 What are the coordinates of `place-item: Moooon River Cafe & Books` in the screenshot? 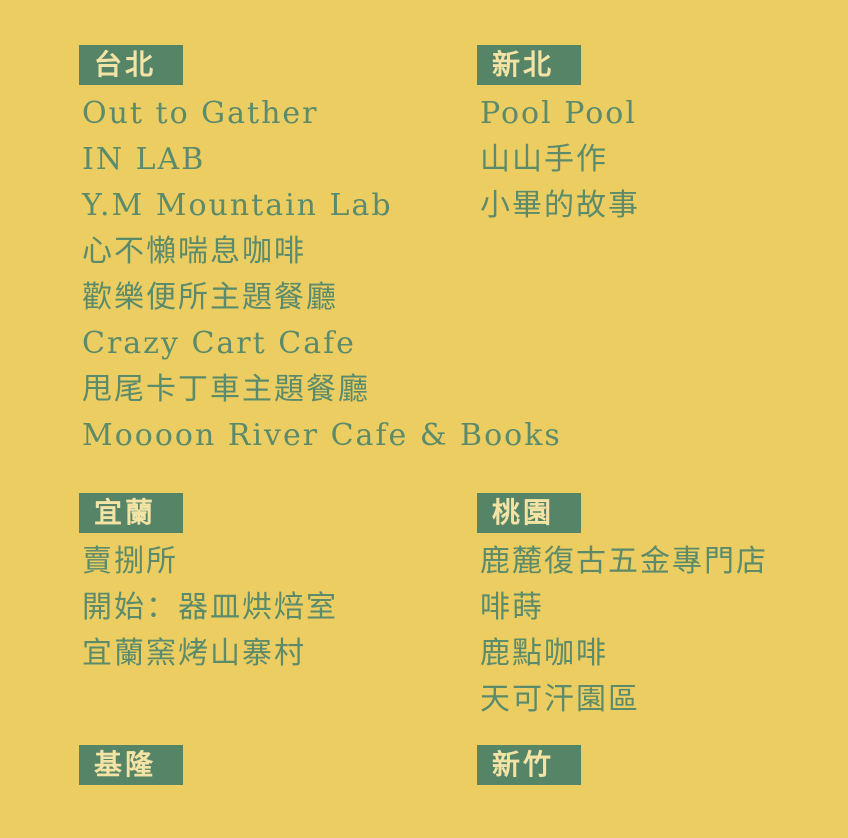 It's located at (322, 435).